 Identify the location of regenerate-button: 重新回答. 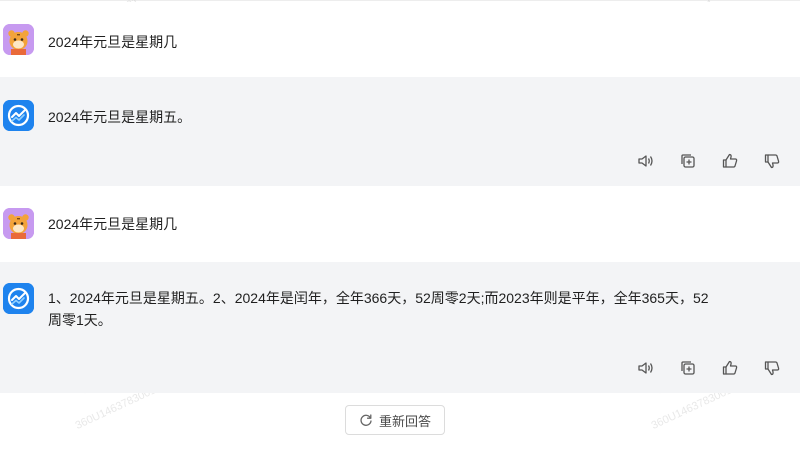
(395, 420).